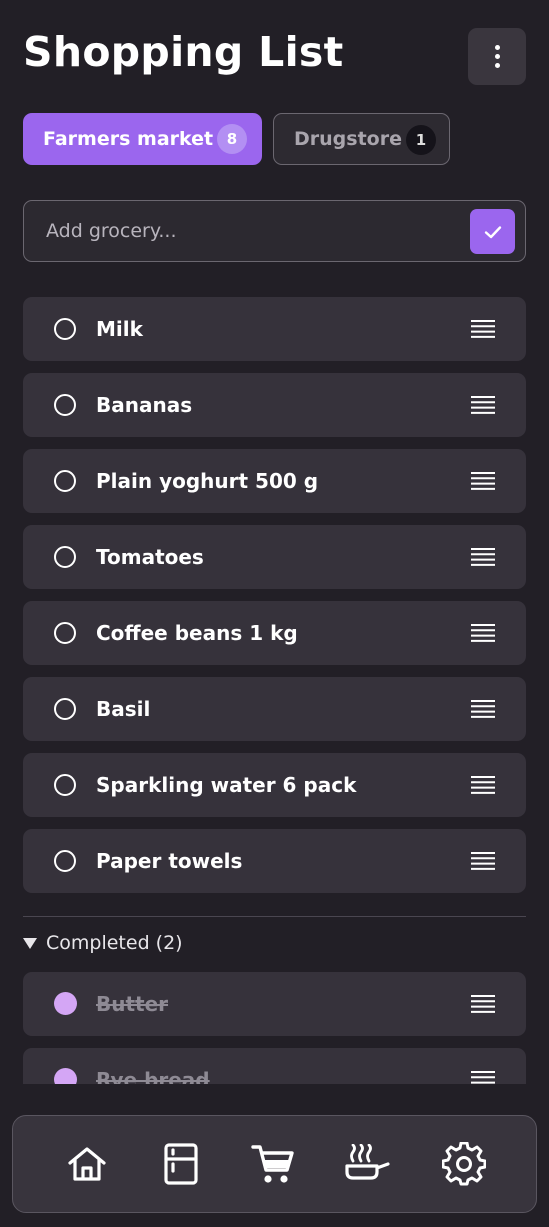 This screenshot has height=1227, width=549. I want to click on home-icon, so click(87, 1164).